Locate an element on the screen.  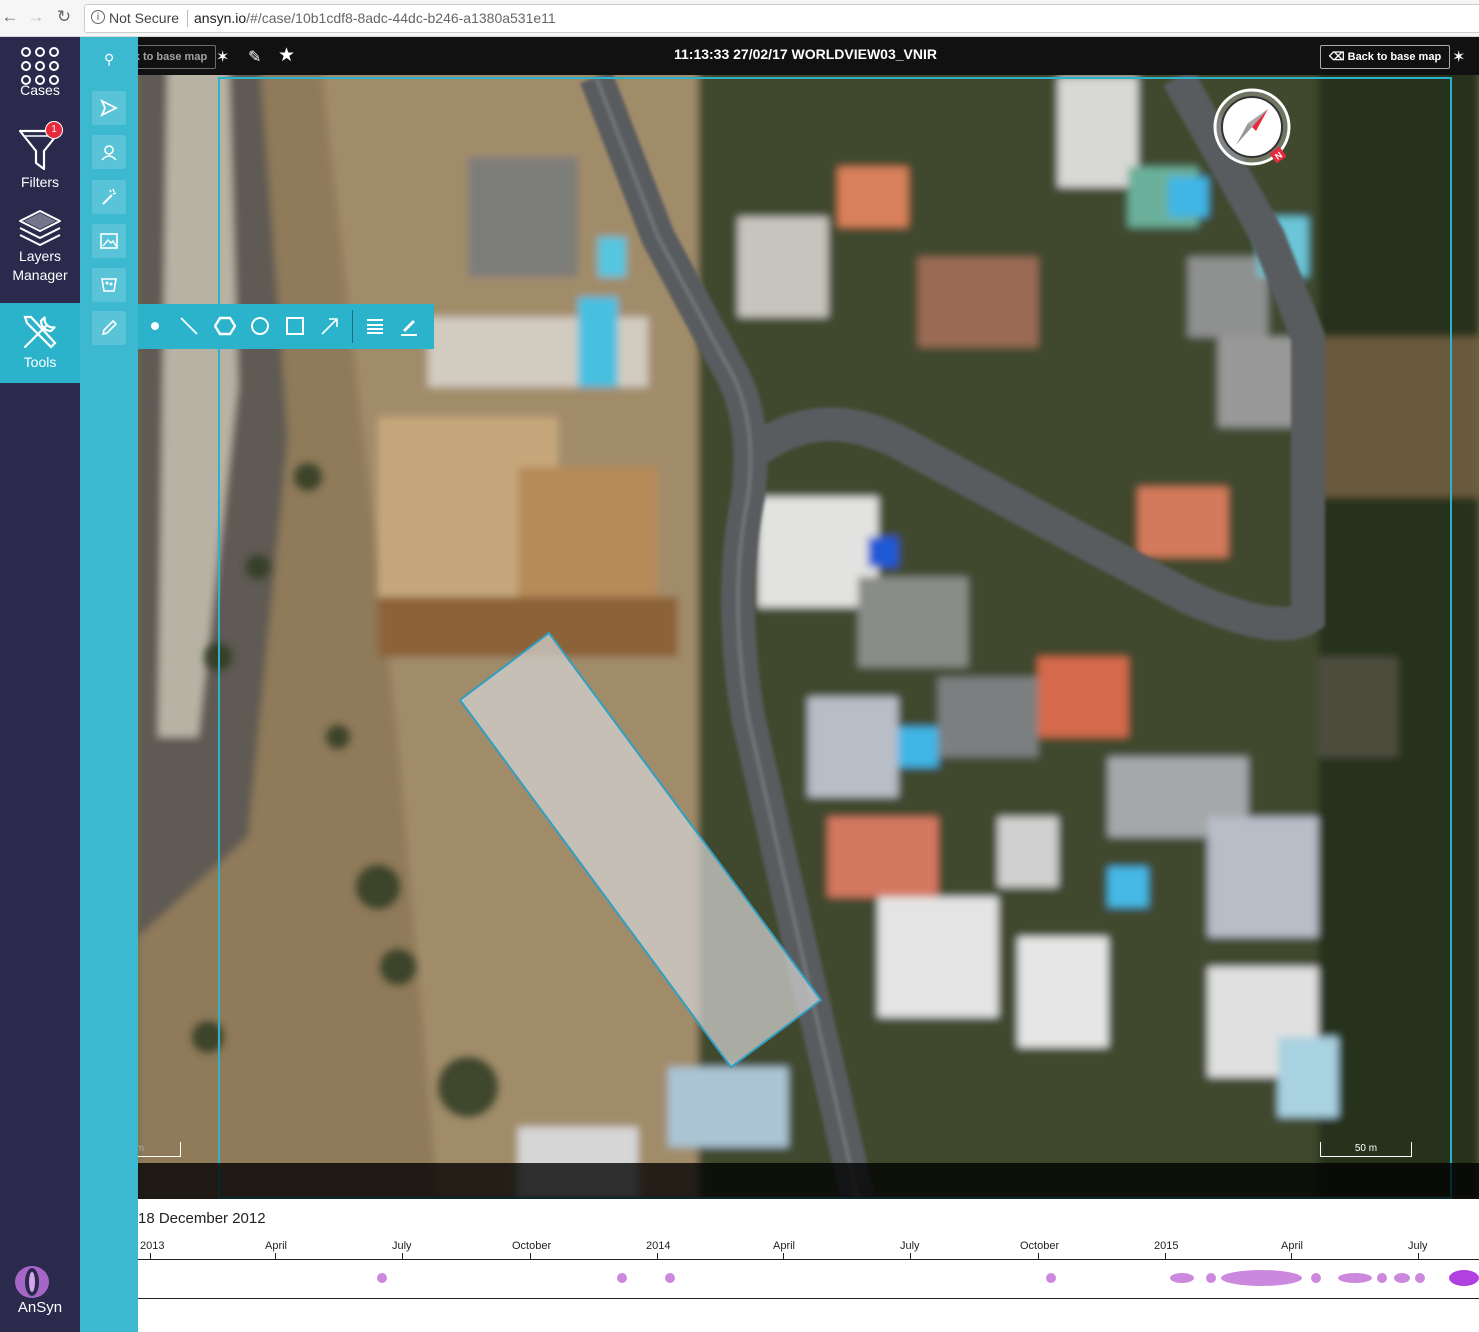
draw-point-button is located at coordinates (155, 326).